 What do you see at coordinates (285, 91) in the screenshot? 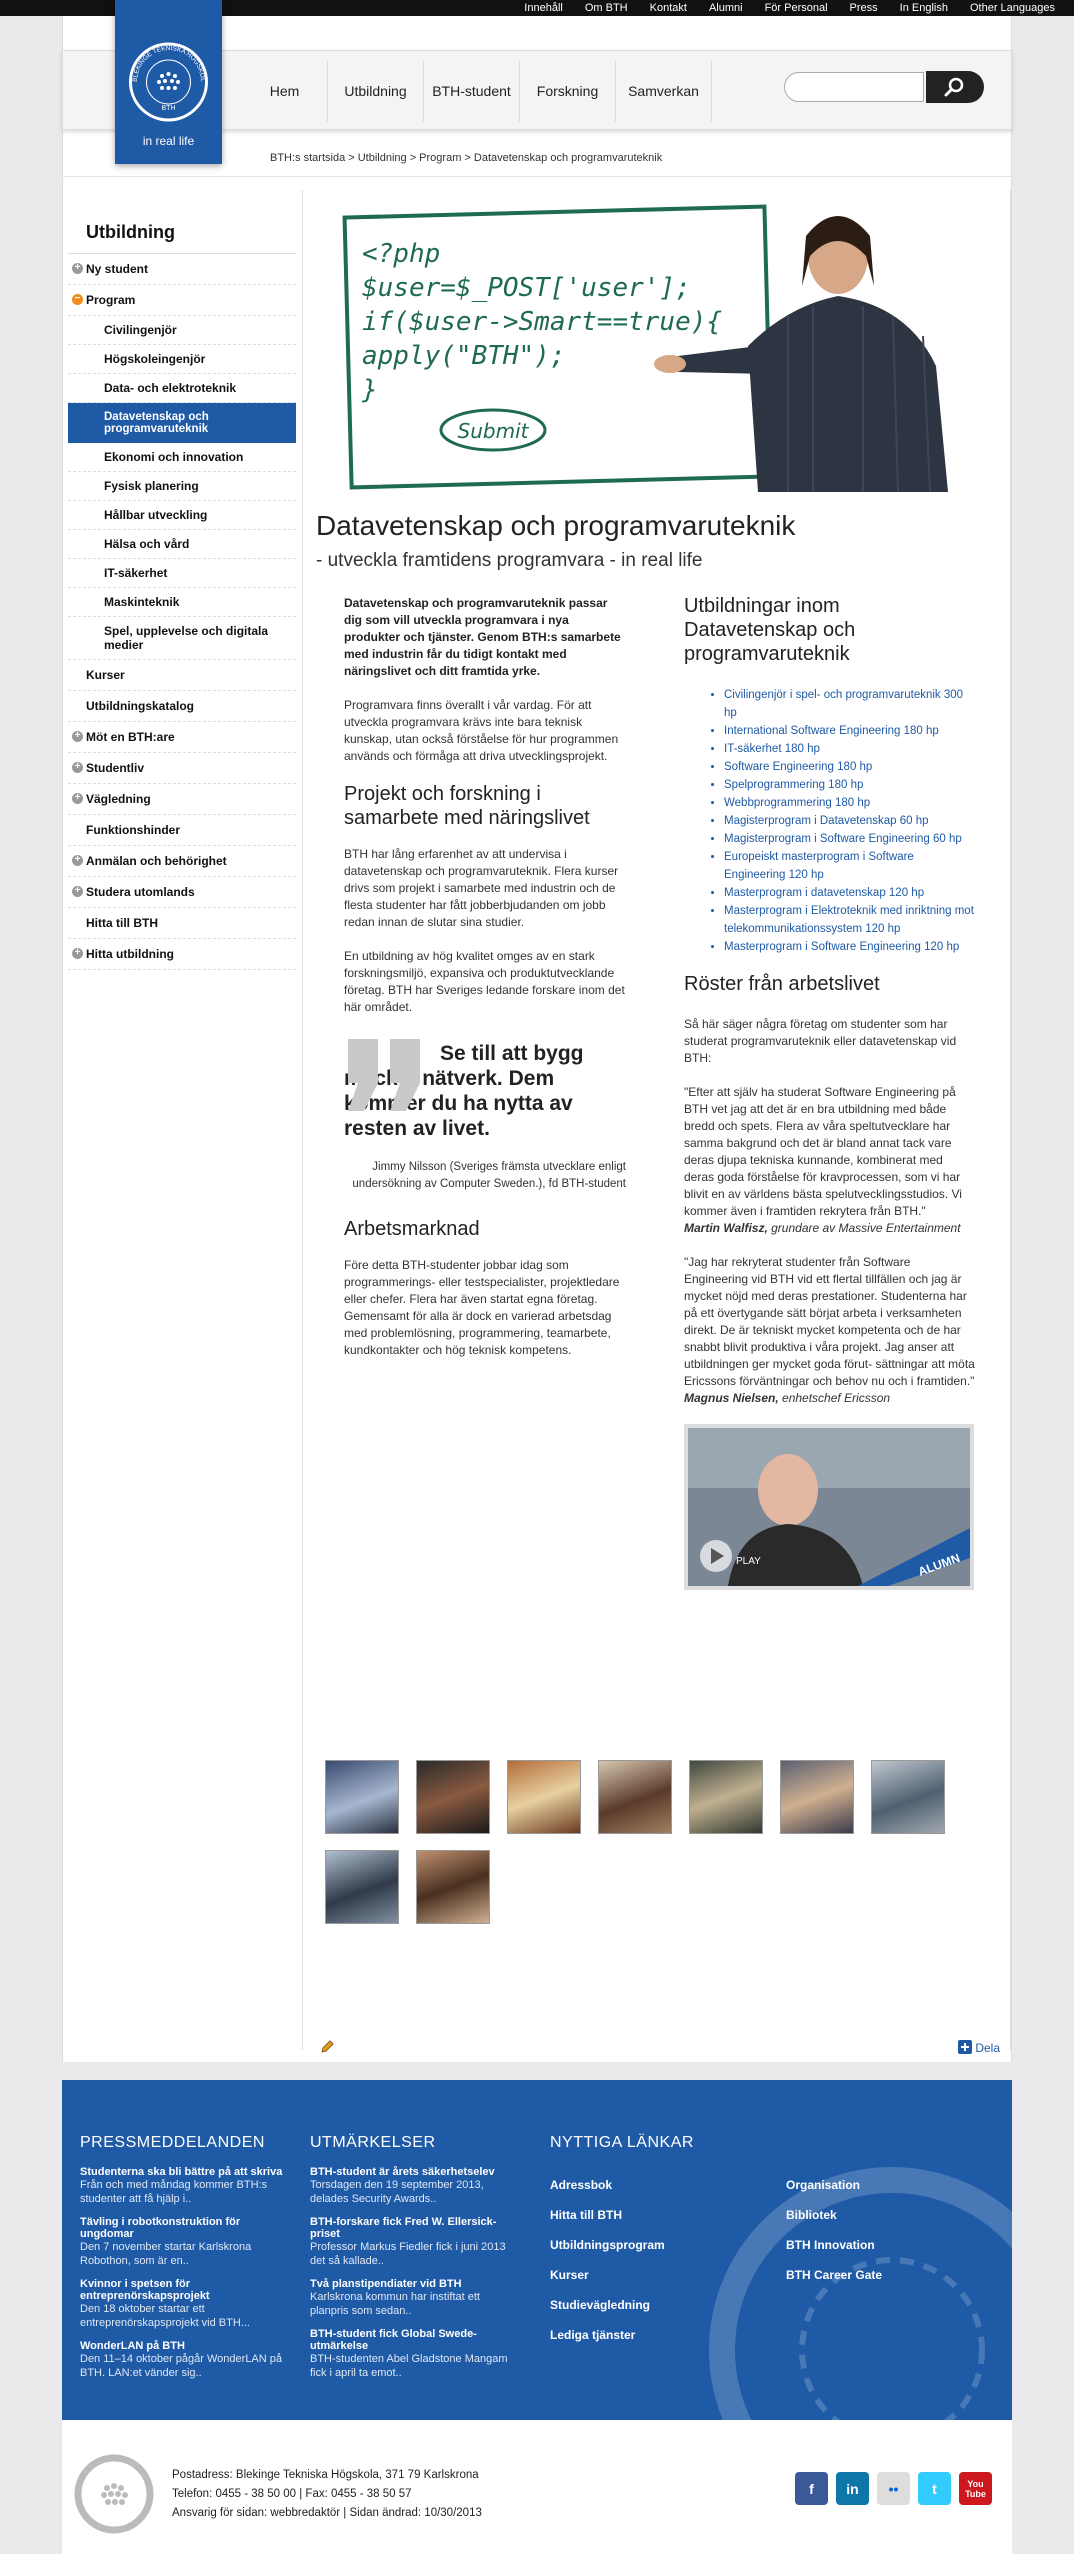
I see `main-nav-item: Hem` at bounding box center [285, 91].